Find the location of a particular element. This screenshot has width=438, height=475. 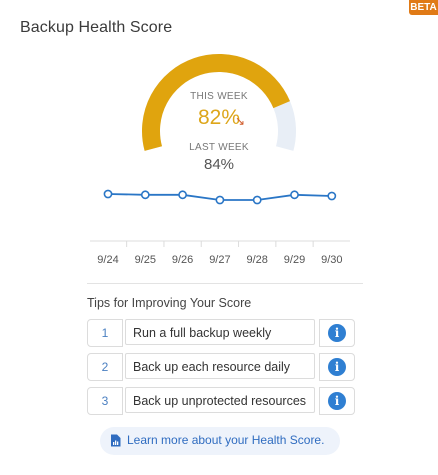

tip-number: 2 is located at coordinates (105, 367).